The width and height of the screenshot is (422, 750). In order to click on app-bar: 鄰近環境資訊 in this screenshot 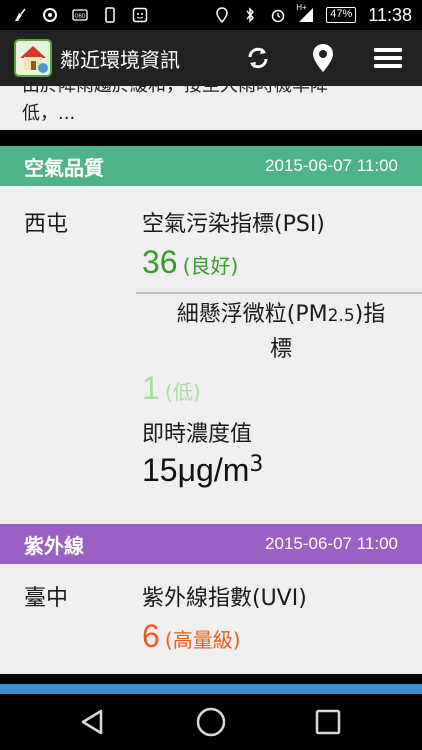, I will do `click(211, 58)`.